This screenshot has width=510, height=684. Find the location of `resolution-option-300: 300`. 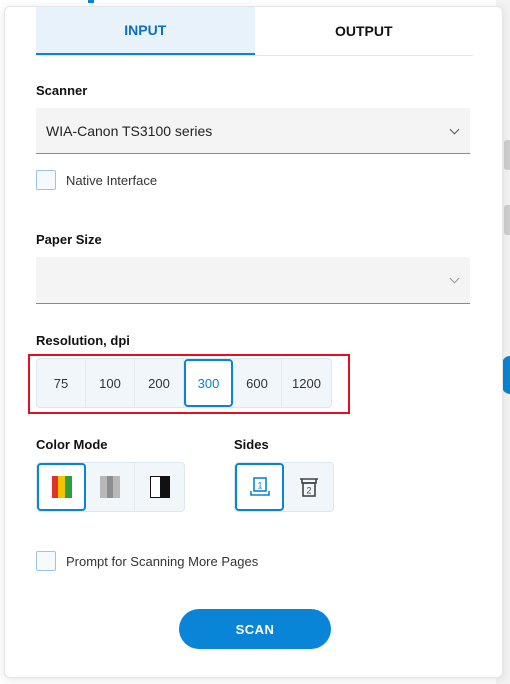

resolution-option-300: 300 is located at coordinates (208, 383).